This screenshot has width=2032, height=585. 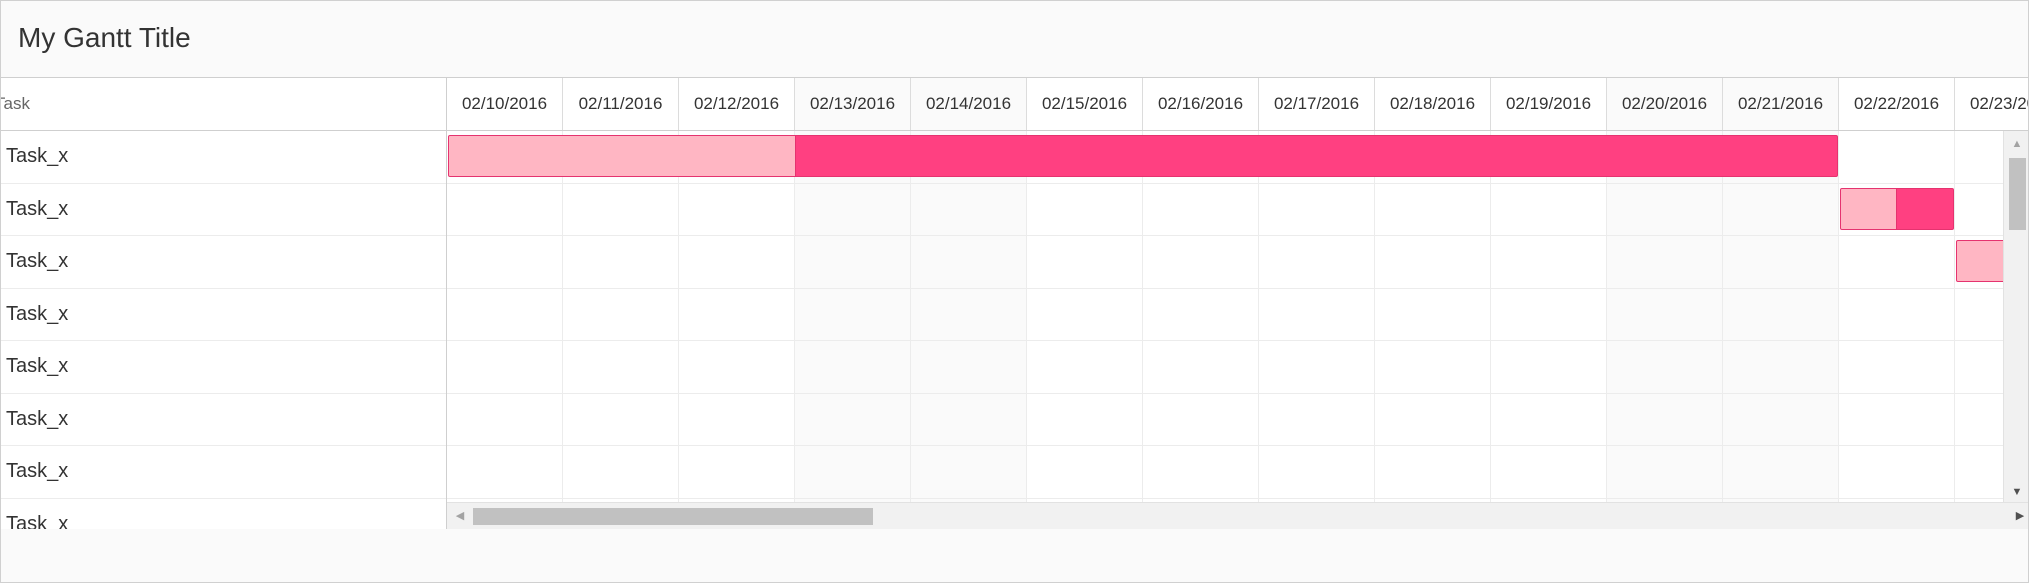 What do you see at coordinates (2015, 316) in the screenshot?
I see `vertical-scrollbar: ▲ ▼` at bounding box center [2015, 316].